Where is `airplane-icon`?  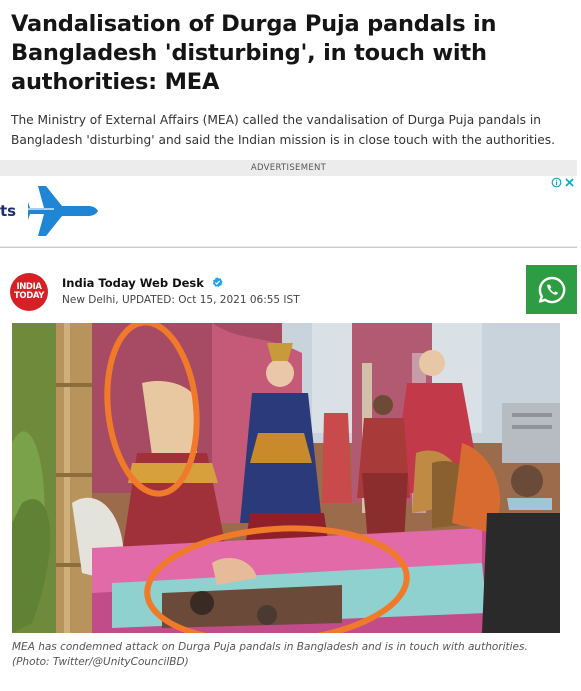 airplane-icon is located at coordinates (63, 211).